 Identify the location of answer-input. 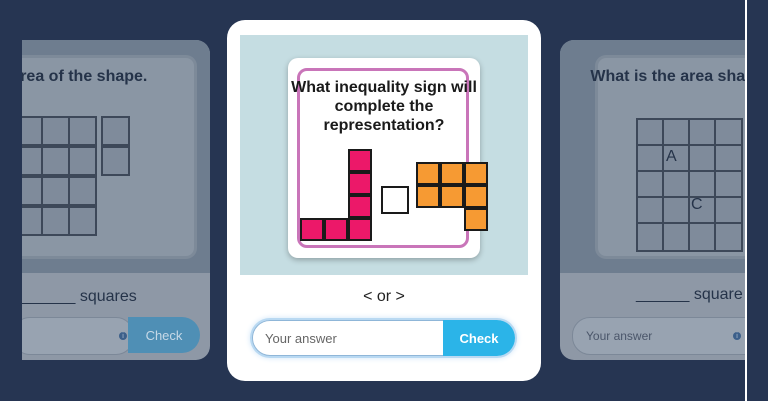
(348, 338).